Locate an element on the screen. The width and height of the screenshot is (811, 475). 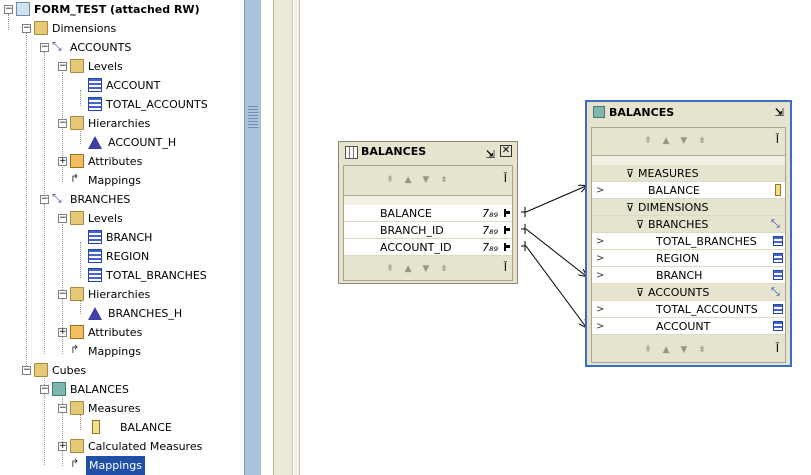
cube-level-total-accounts: > TOTAL_ACCOUNTS is located at coordinates (688, 309).